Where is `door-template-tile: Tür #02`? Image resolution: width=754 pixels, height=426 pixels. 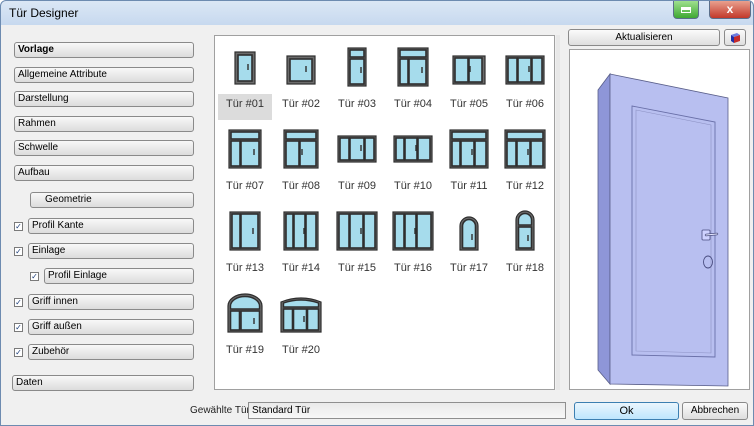
door-template-tile: Tür #02 is located at coordinates (301, 80).